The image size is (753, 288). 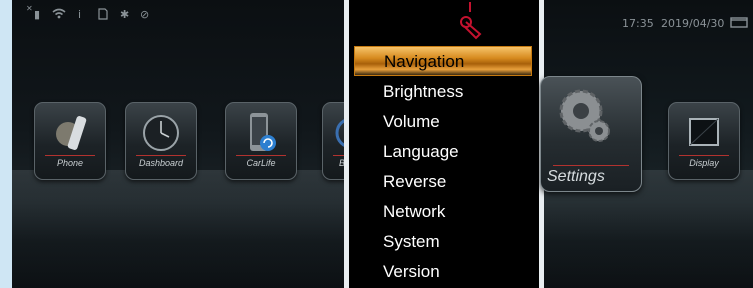 I want to click on app-dashboard: Dashboard, so click(x=161, y=141).